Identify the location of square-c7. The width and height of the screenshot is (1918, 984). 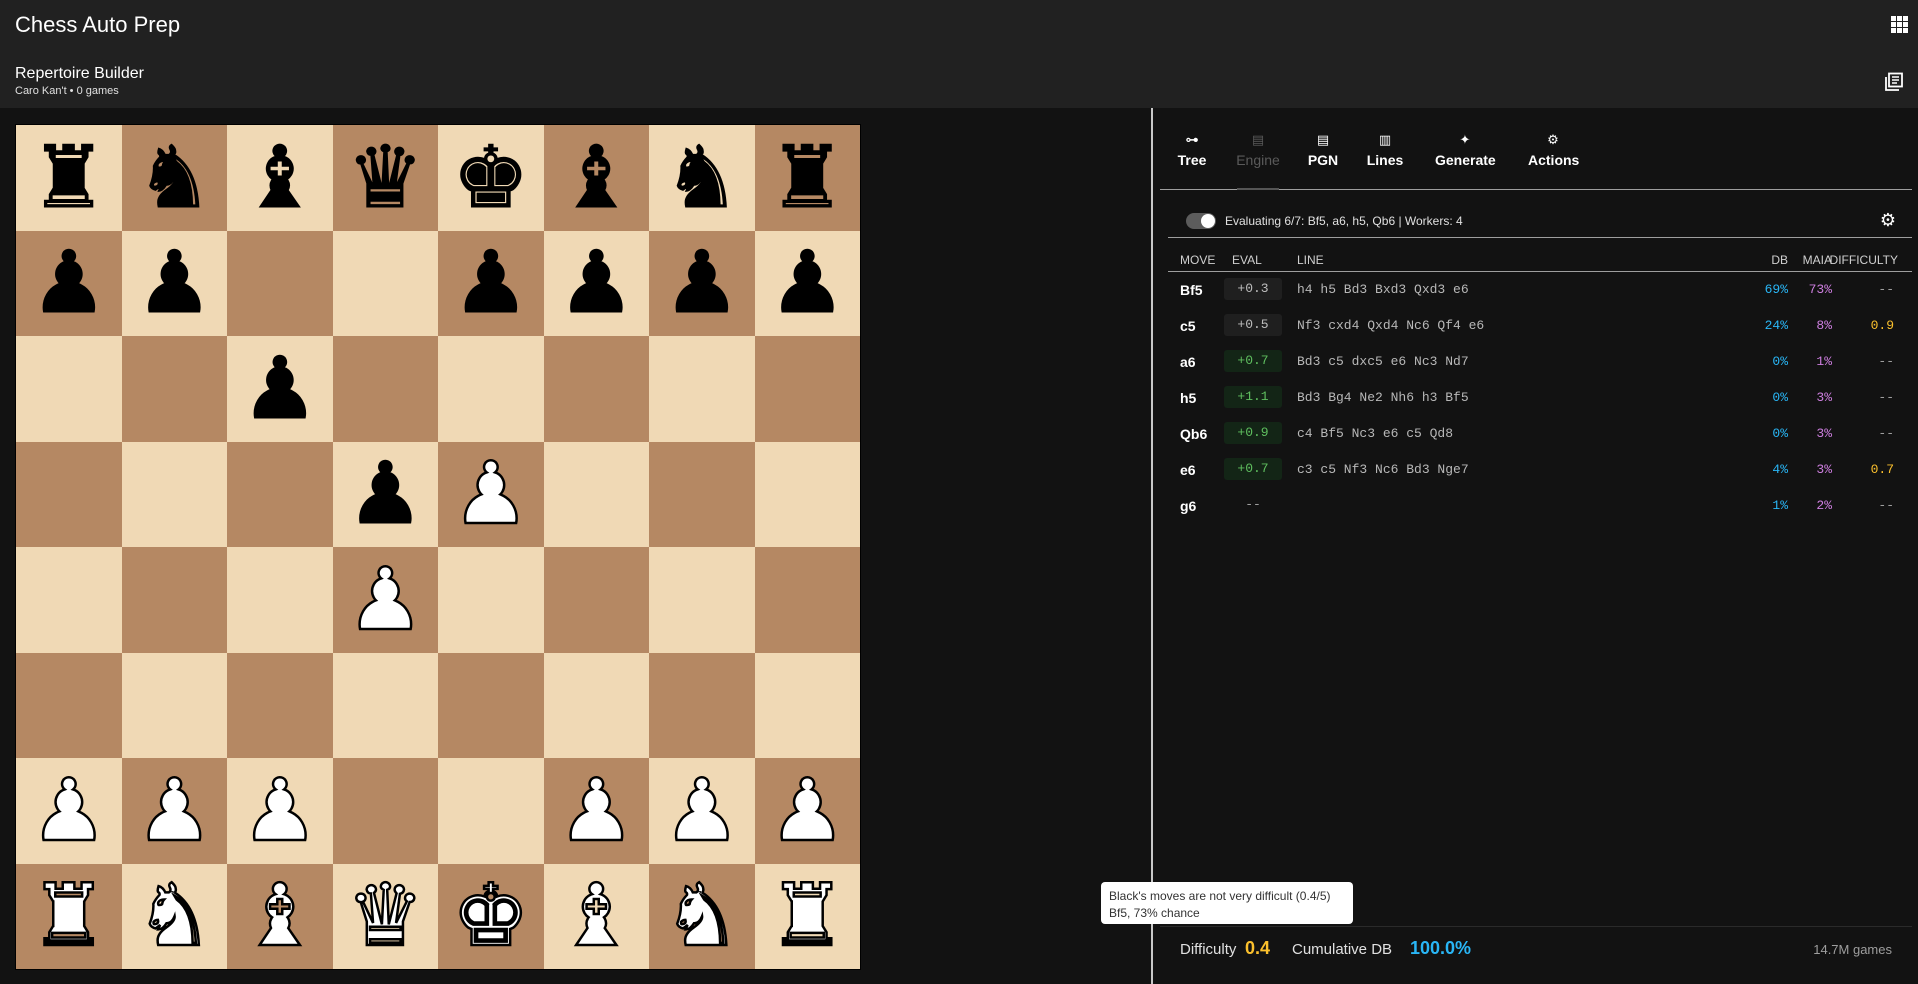
(280, 283).